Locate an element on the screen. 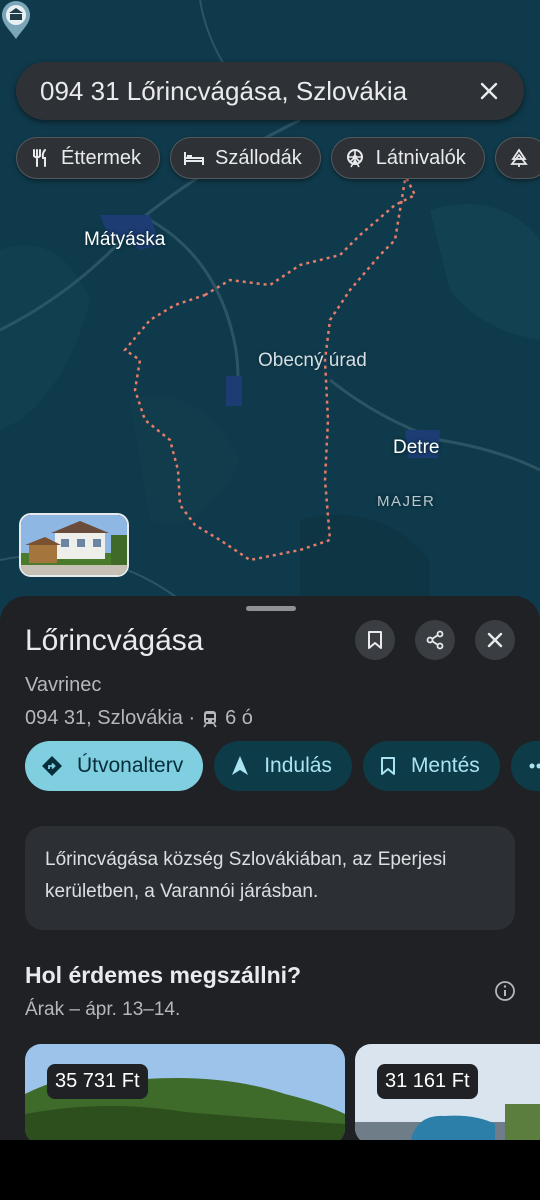 This screenshot has width=540, height=1200. save-label: Mentés is located at coordinates (445, 765).